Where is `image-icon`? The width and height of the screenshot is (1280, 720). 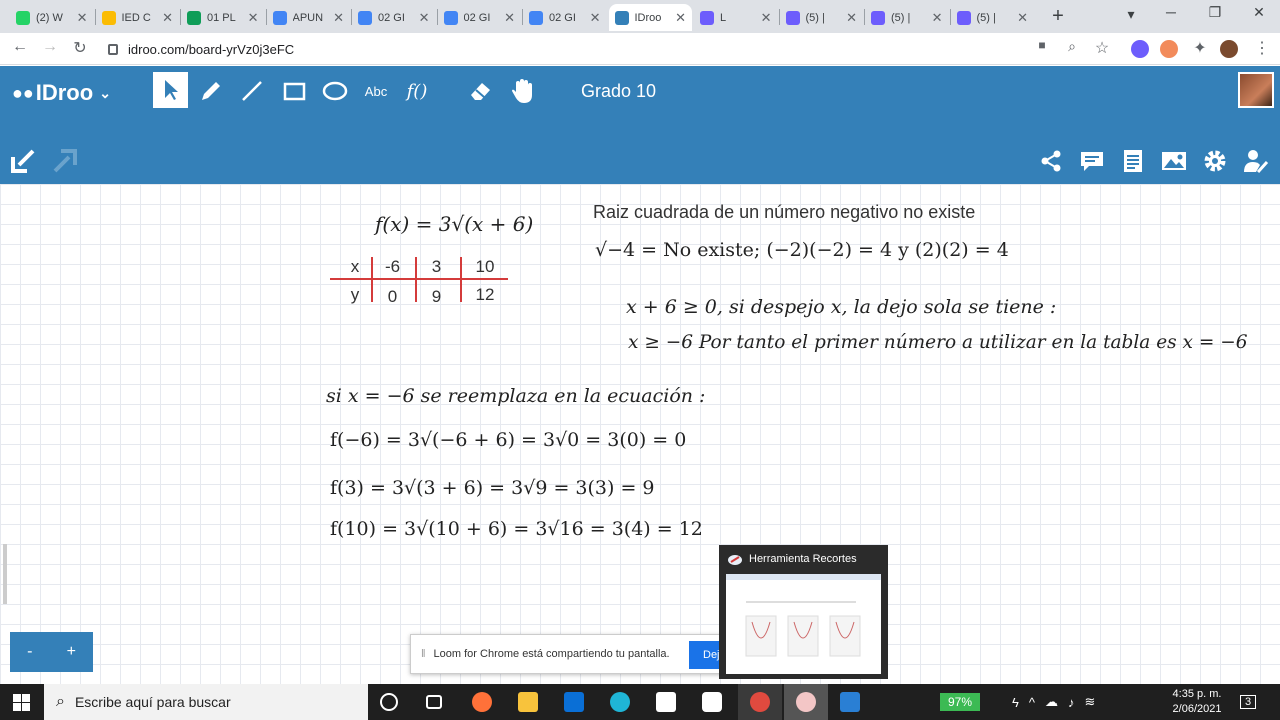
image-icon is located at coordinates (1174, 161).